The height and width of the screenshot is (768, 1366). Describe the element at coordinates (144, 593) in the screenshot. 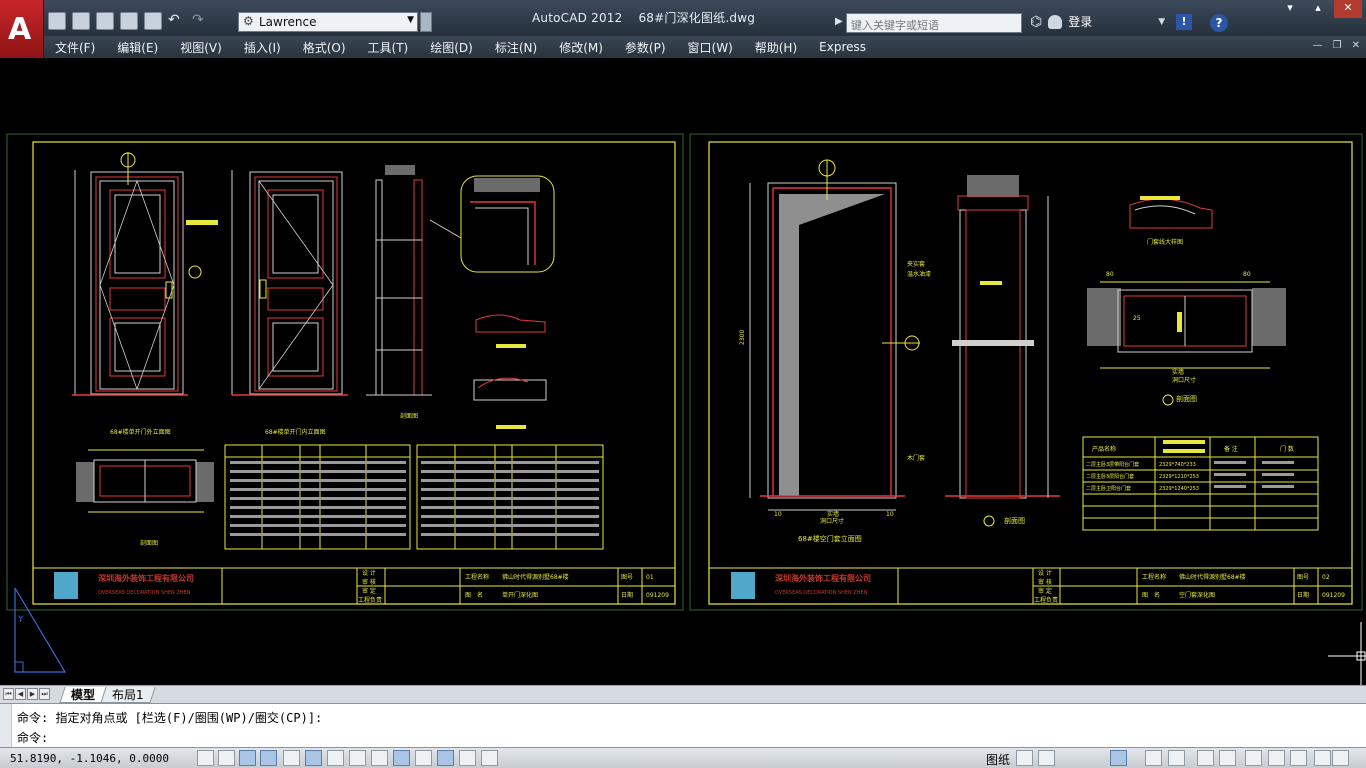

I see `sheet1-company-en: OVERSEAS DECORATION SHEN ZHEN` at that location.